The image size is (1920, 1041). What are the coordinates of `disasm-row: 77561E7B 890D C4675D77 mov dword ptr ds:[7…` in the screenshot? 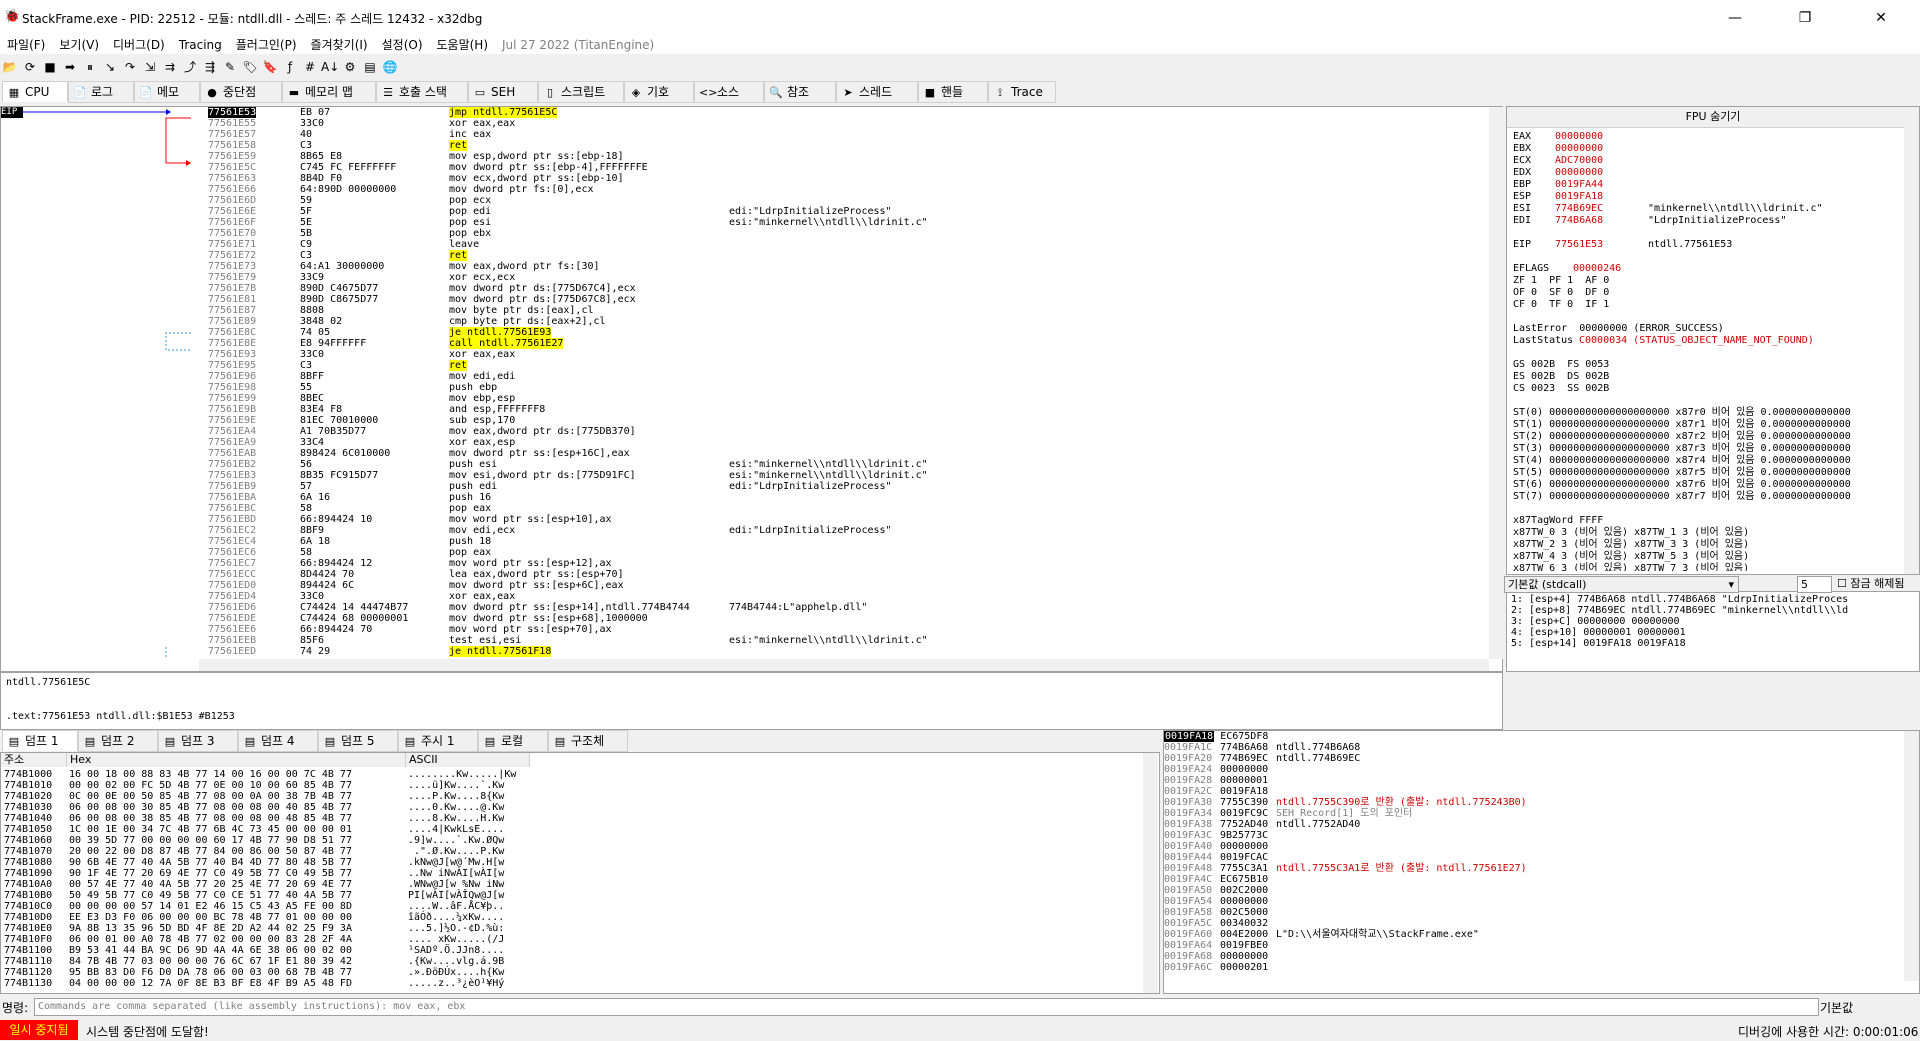 It's located at (844, 288).